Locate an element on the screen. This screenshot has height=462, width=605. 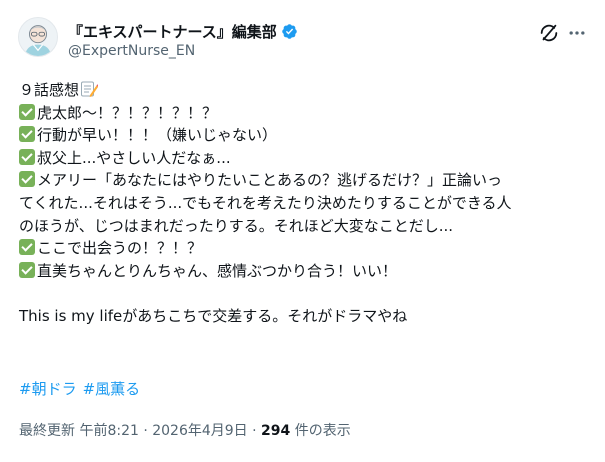
post-line: てくれた...それはそう...でもそれを考えたり決めたりすることができる人 is located at coordinates (304, 203).